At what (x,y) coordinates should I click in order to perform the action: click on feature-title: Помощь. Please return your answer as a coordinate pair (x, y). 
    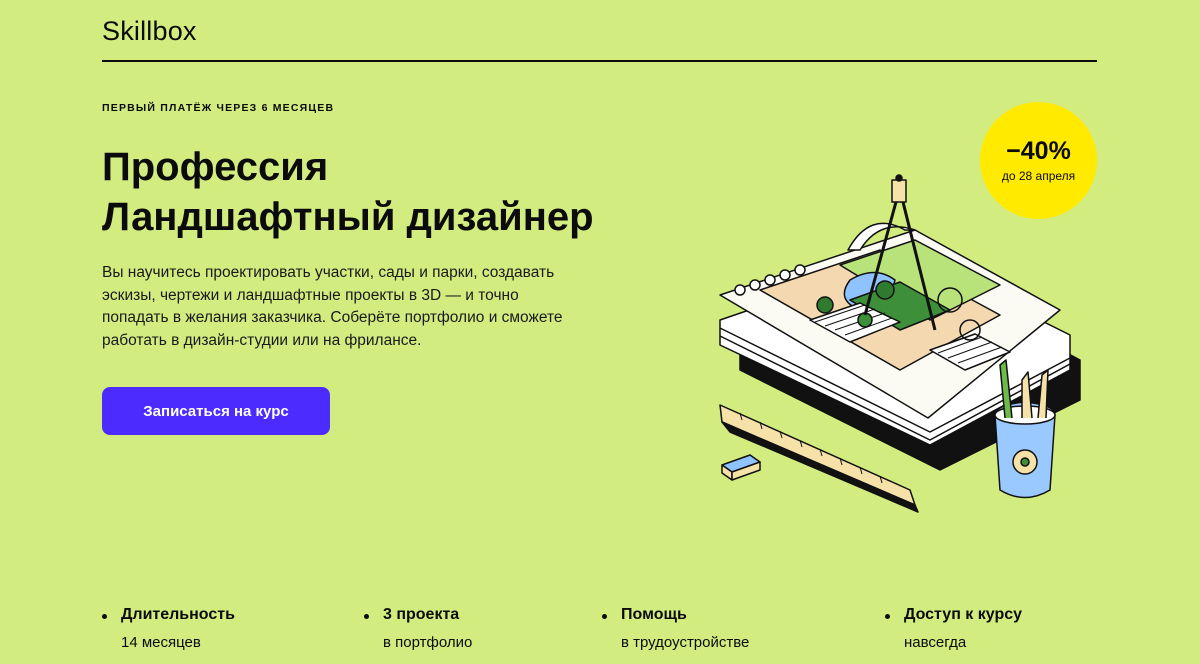
    Looking at the image, I should click on (654, 614).